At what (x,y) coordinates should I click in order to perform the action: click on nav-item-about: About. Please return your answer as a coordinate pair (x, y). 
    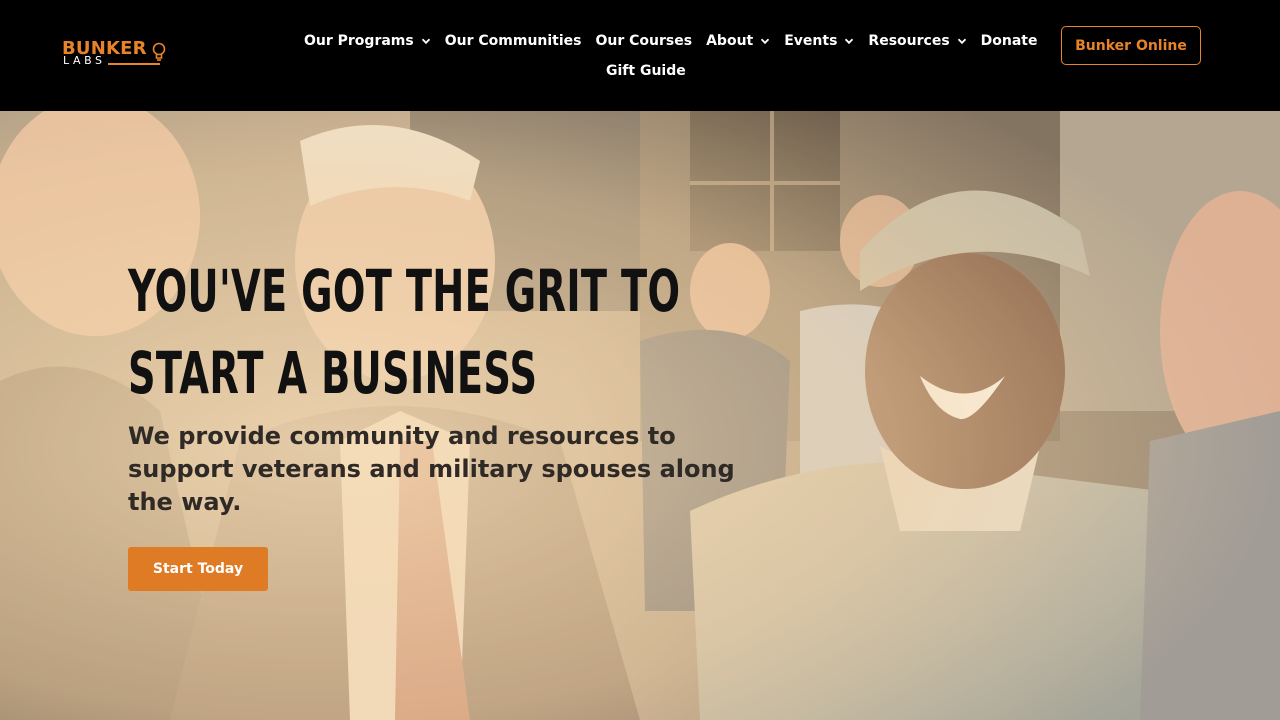
    Looking at the image, I should click on (738, 41).